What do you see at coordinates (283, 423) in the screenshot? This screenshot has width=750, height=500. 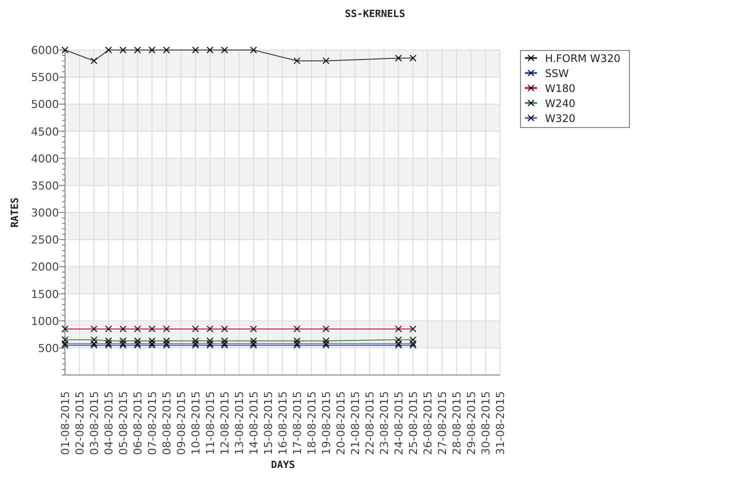 I see `x-tick-label: 16-08-2015` at bounding box center [283, 423].